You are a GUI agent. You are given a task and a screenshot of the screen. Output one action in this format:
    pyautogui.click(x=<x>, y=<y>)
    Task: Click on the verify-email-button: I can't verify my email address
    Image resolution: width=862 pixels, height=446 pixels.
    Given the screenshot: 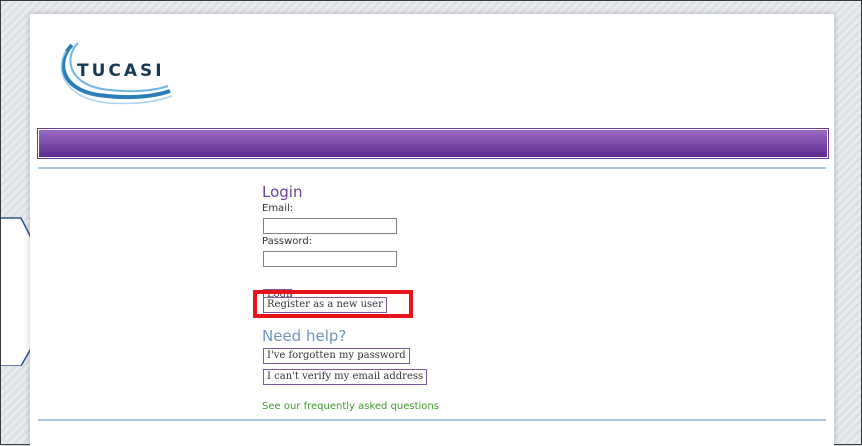 What is the action you would take?
    pyautogui.click(x=345, y=377)
    